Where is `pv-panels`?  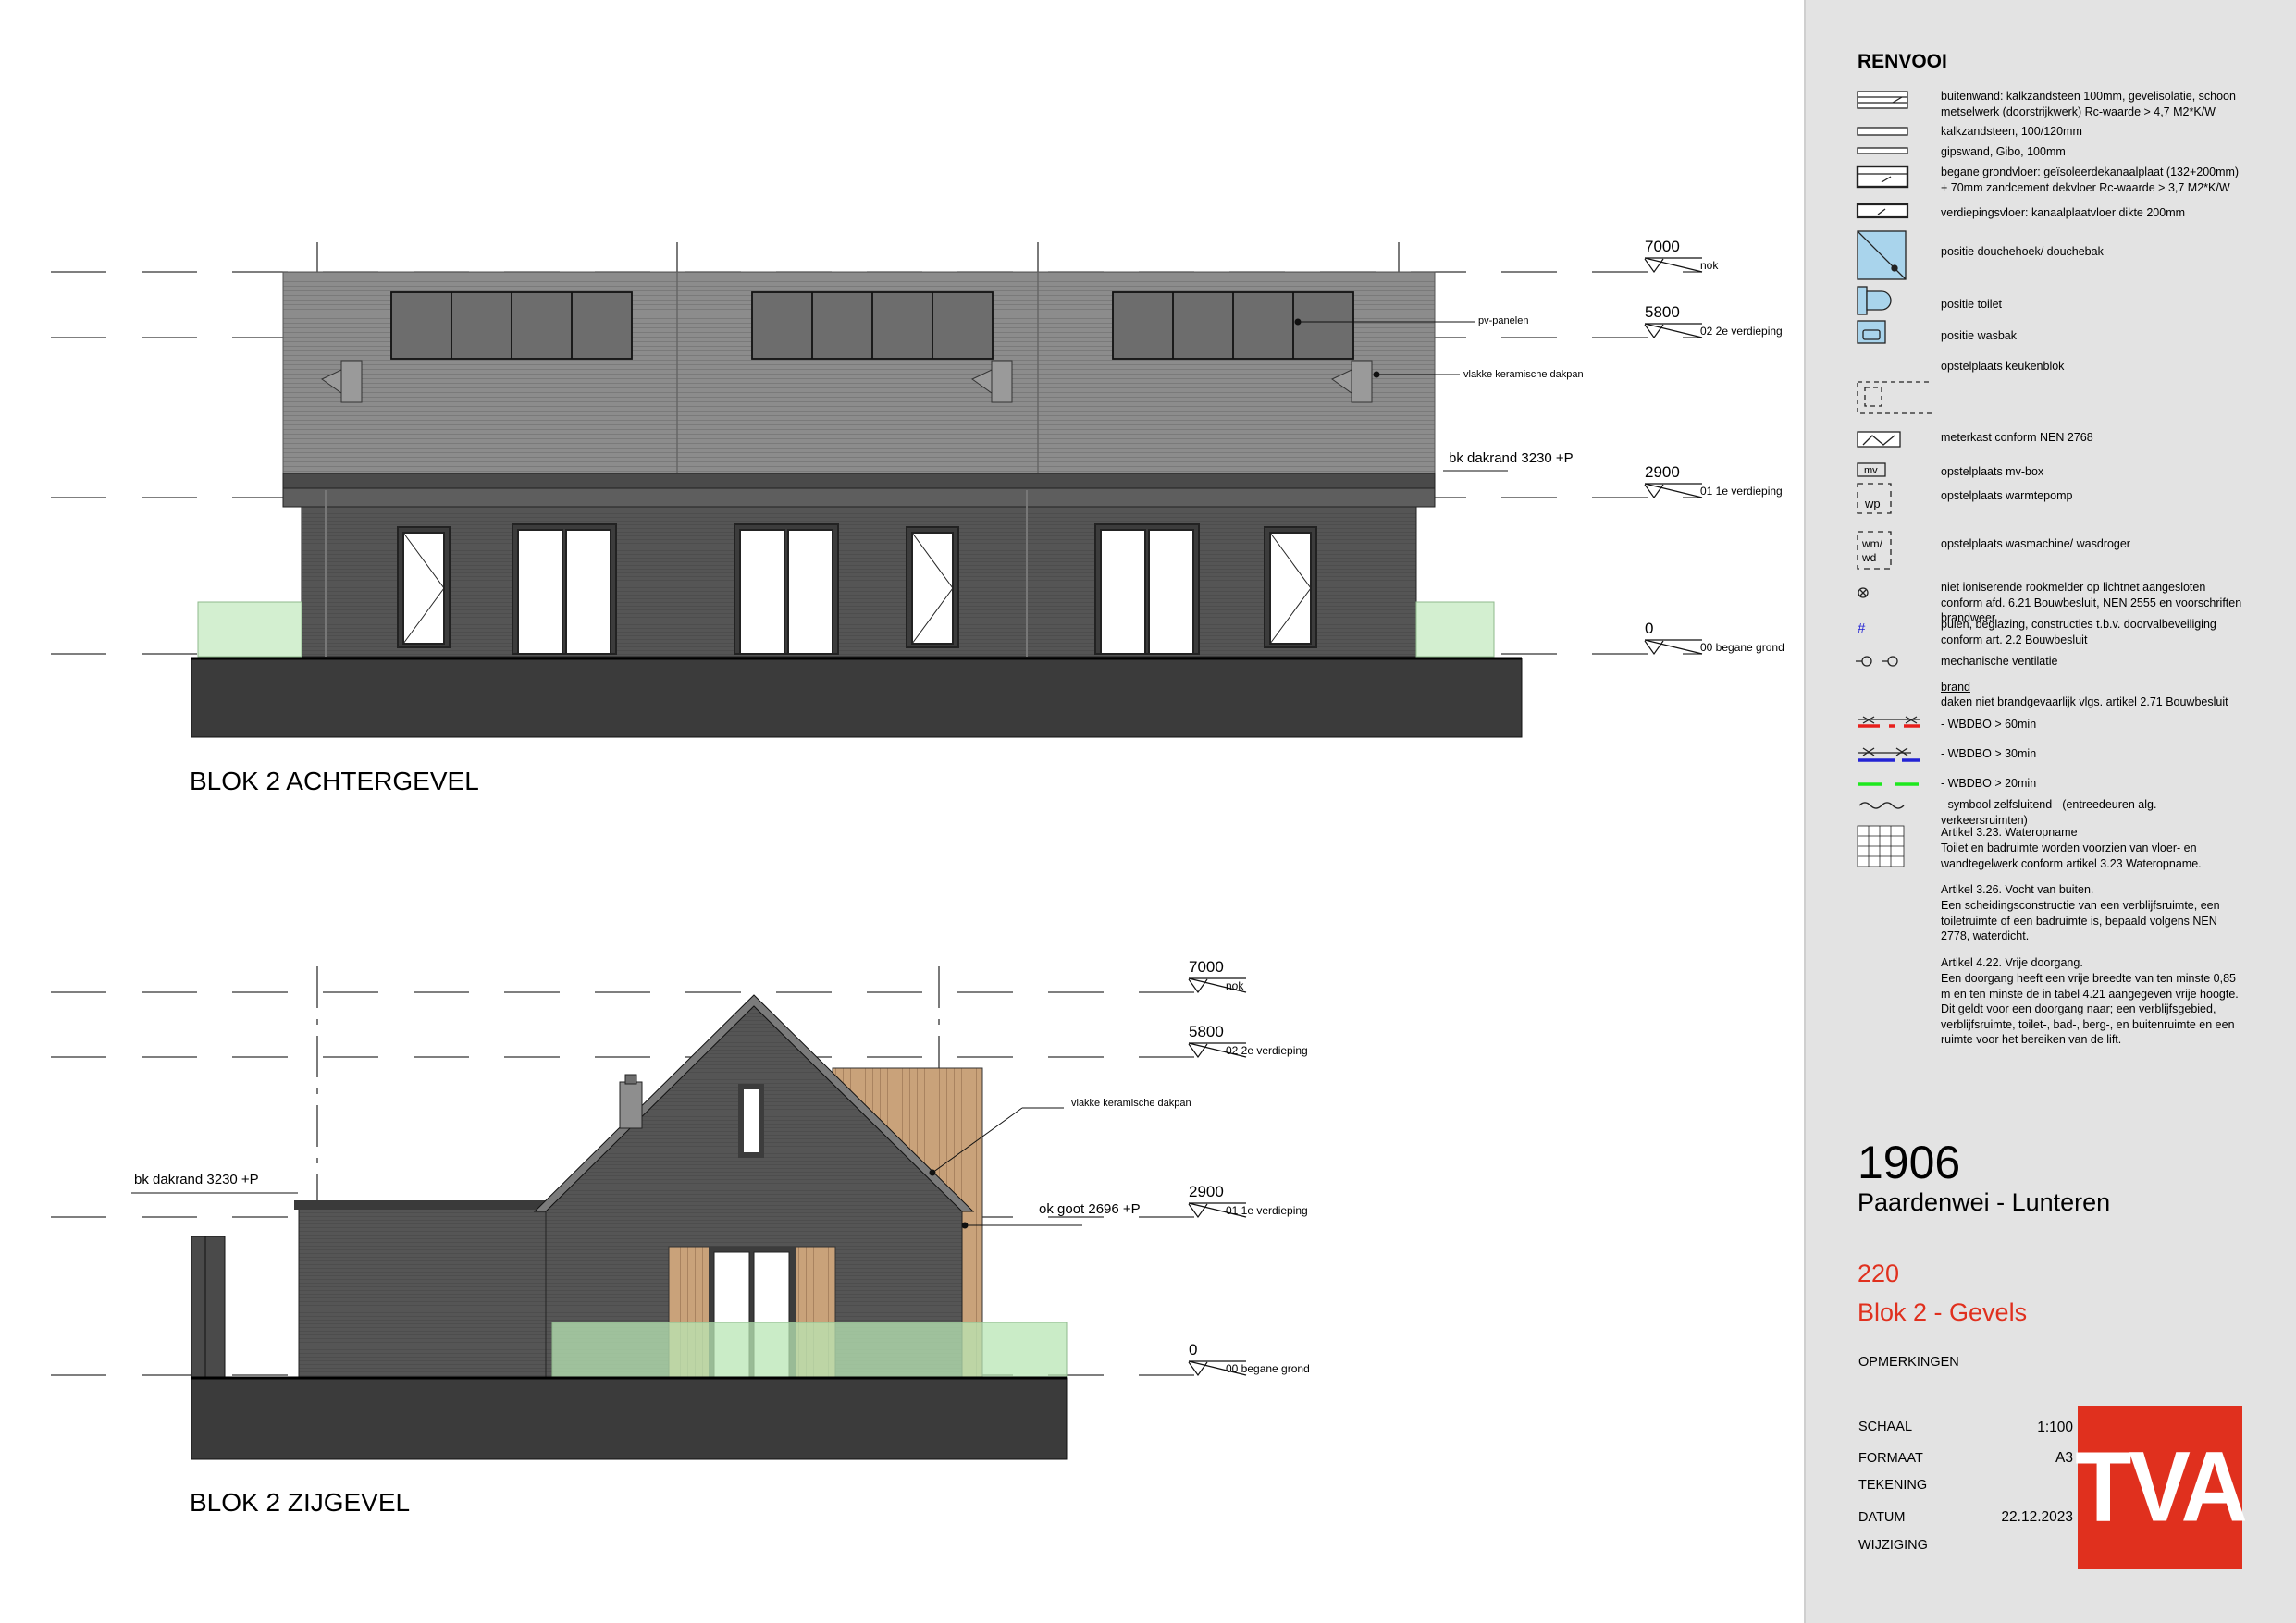 pv-panels is located at coordinates (872, 325).